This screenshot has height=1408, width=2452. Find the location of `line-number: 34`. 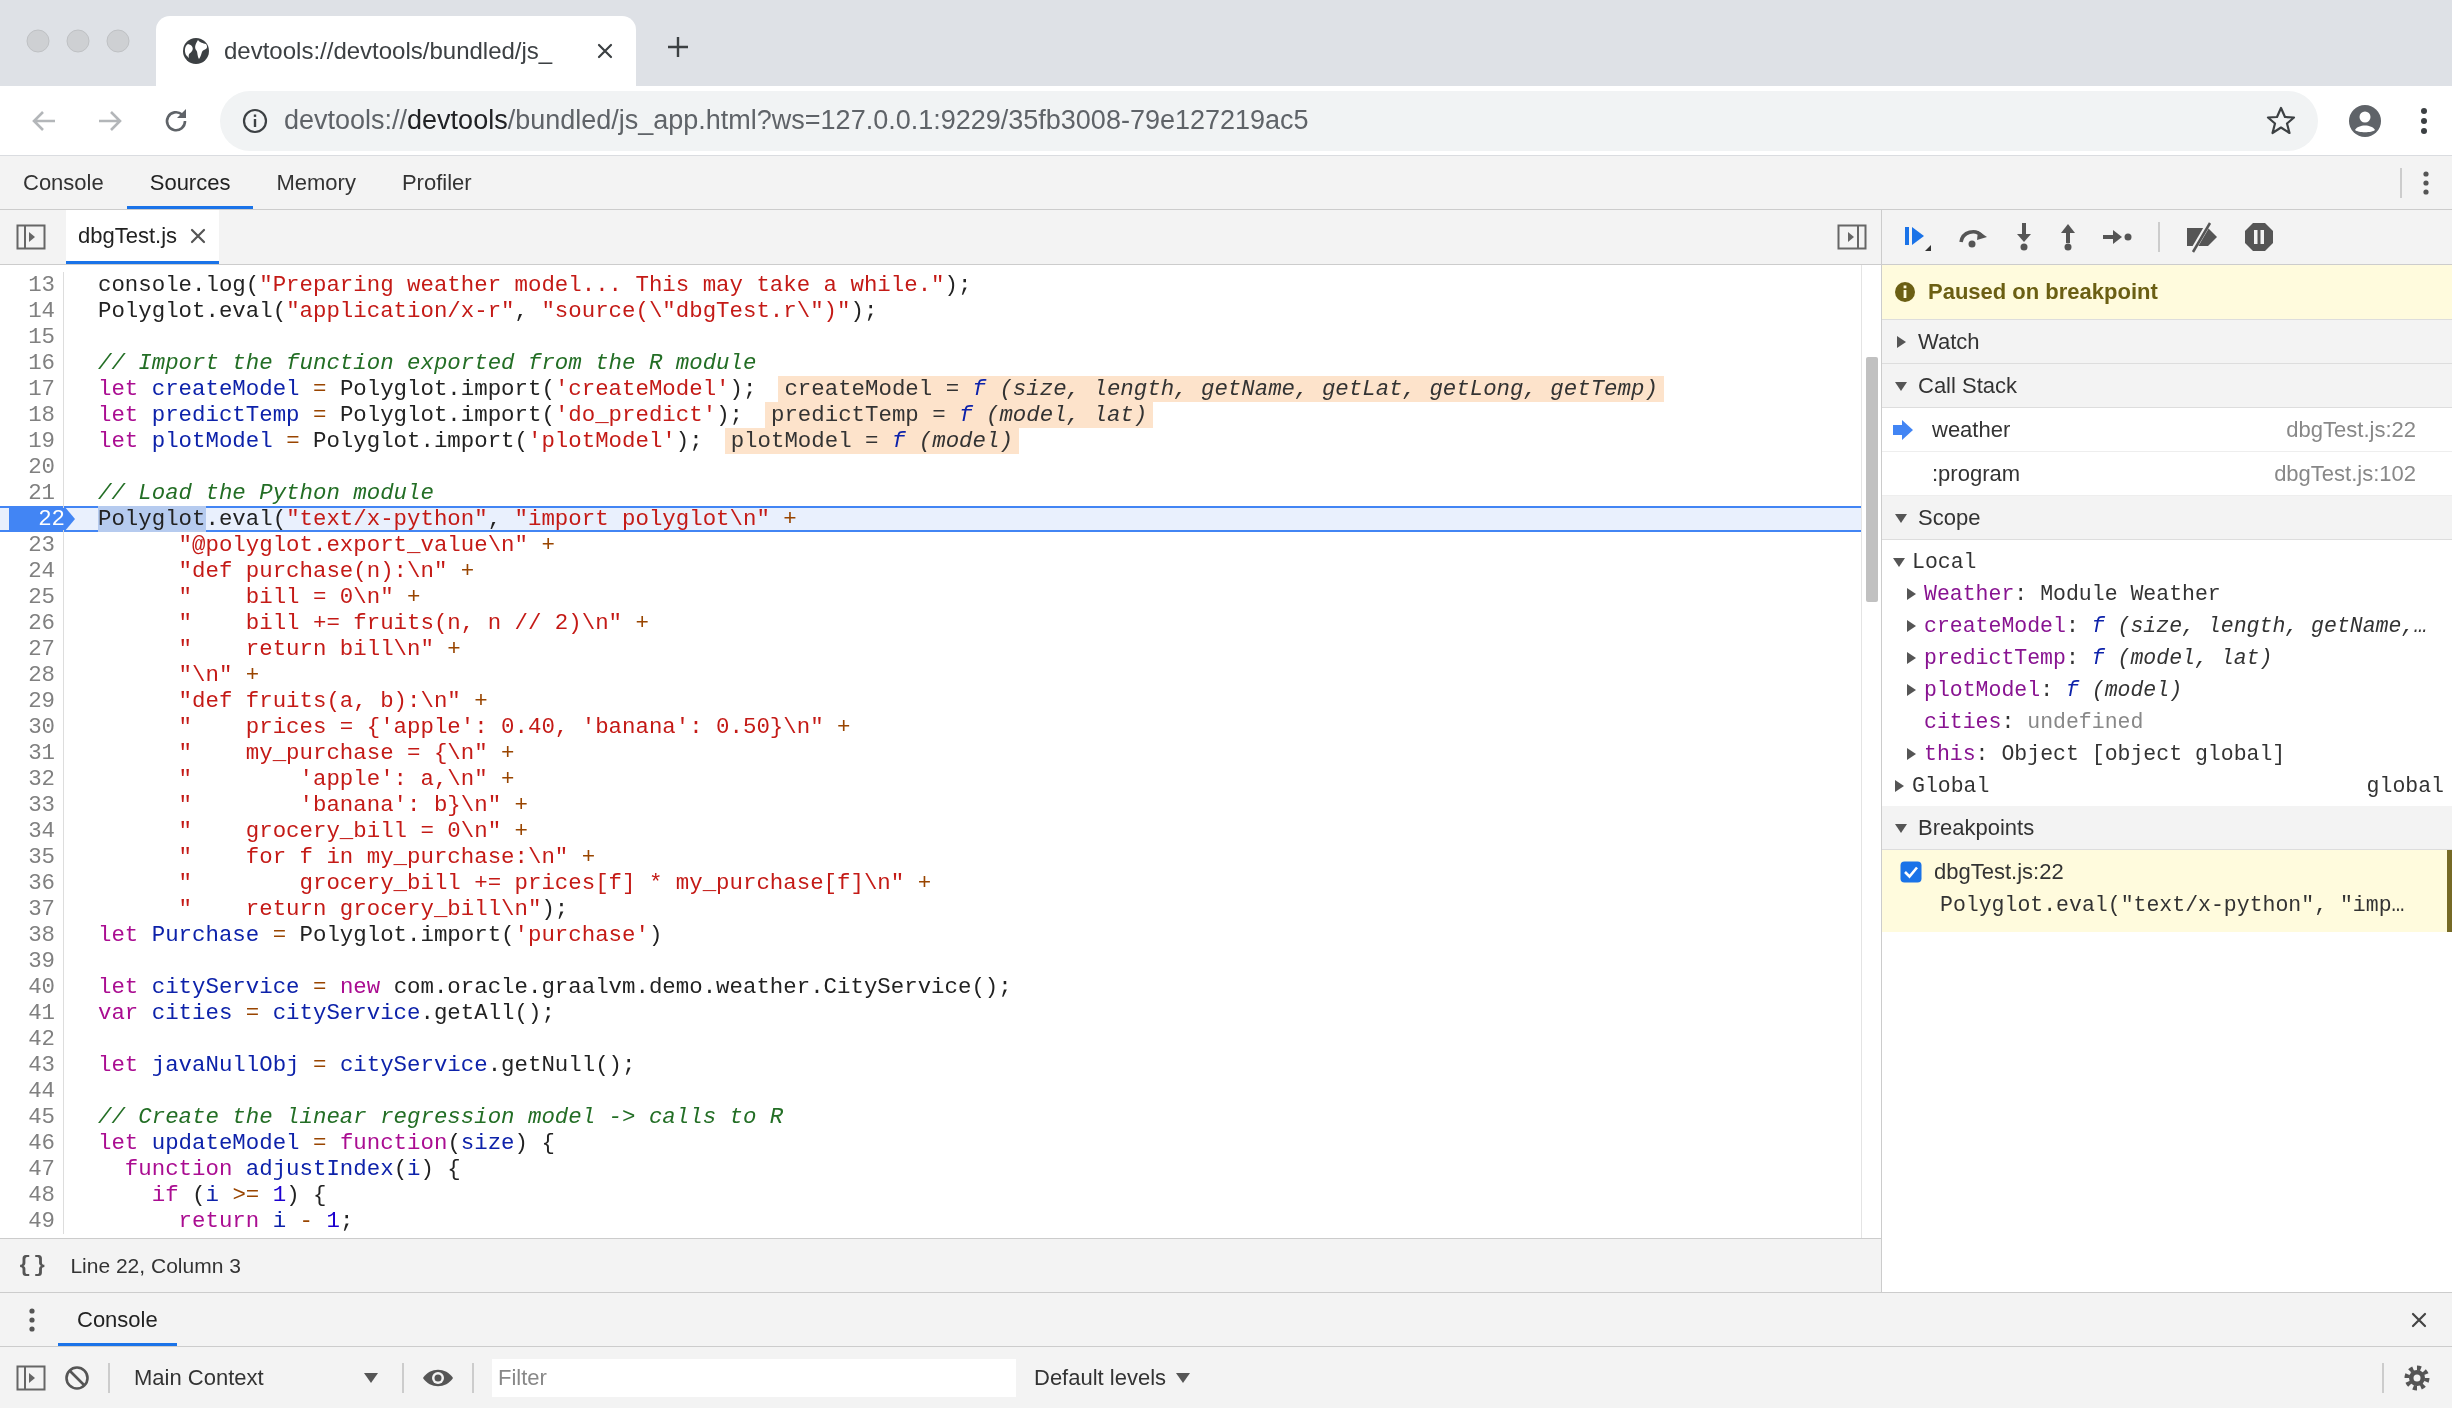

line-number: 34 is located at coordinates (42, 831).